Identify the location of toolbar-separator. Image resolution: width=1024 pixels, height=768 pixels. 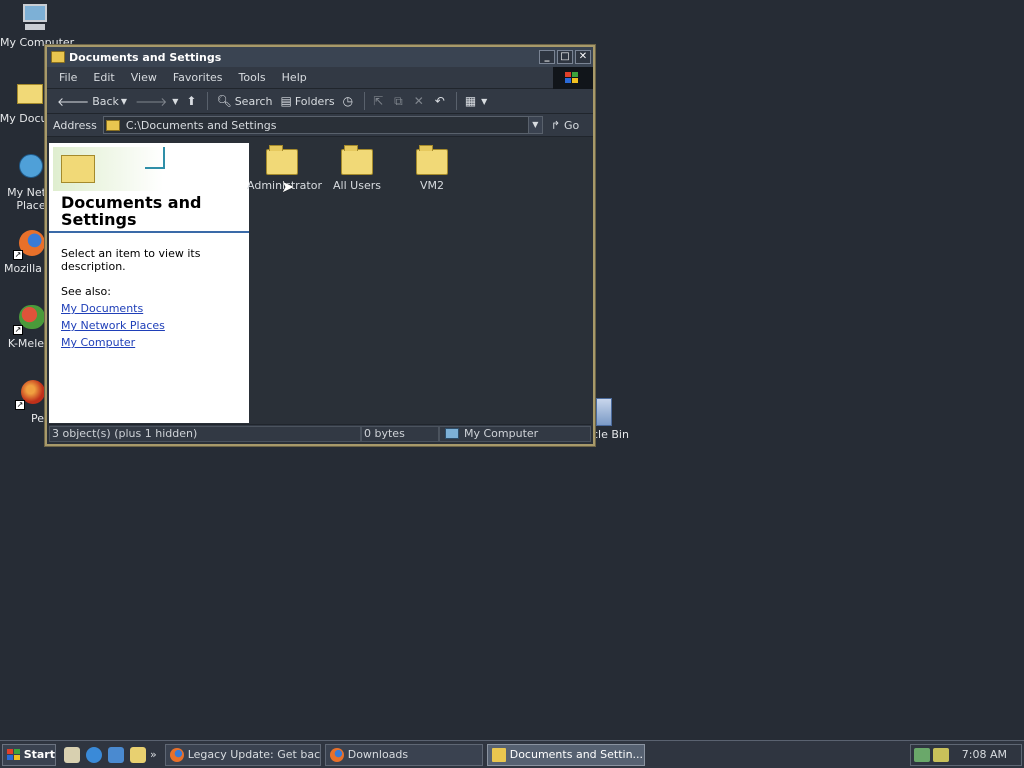
(365, 101).